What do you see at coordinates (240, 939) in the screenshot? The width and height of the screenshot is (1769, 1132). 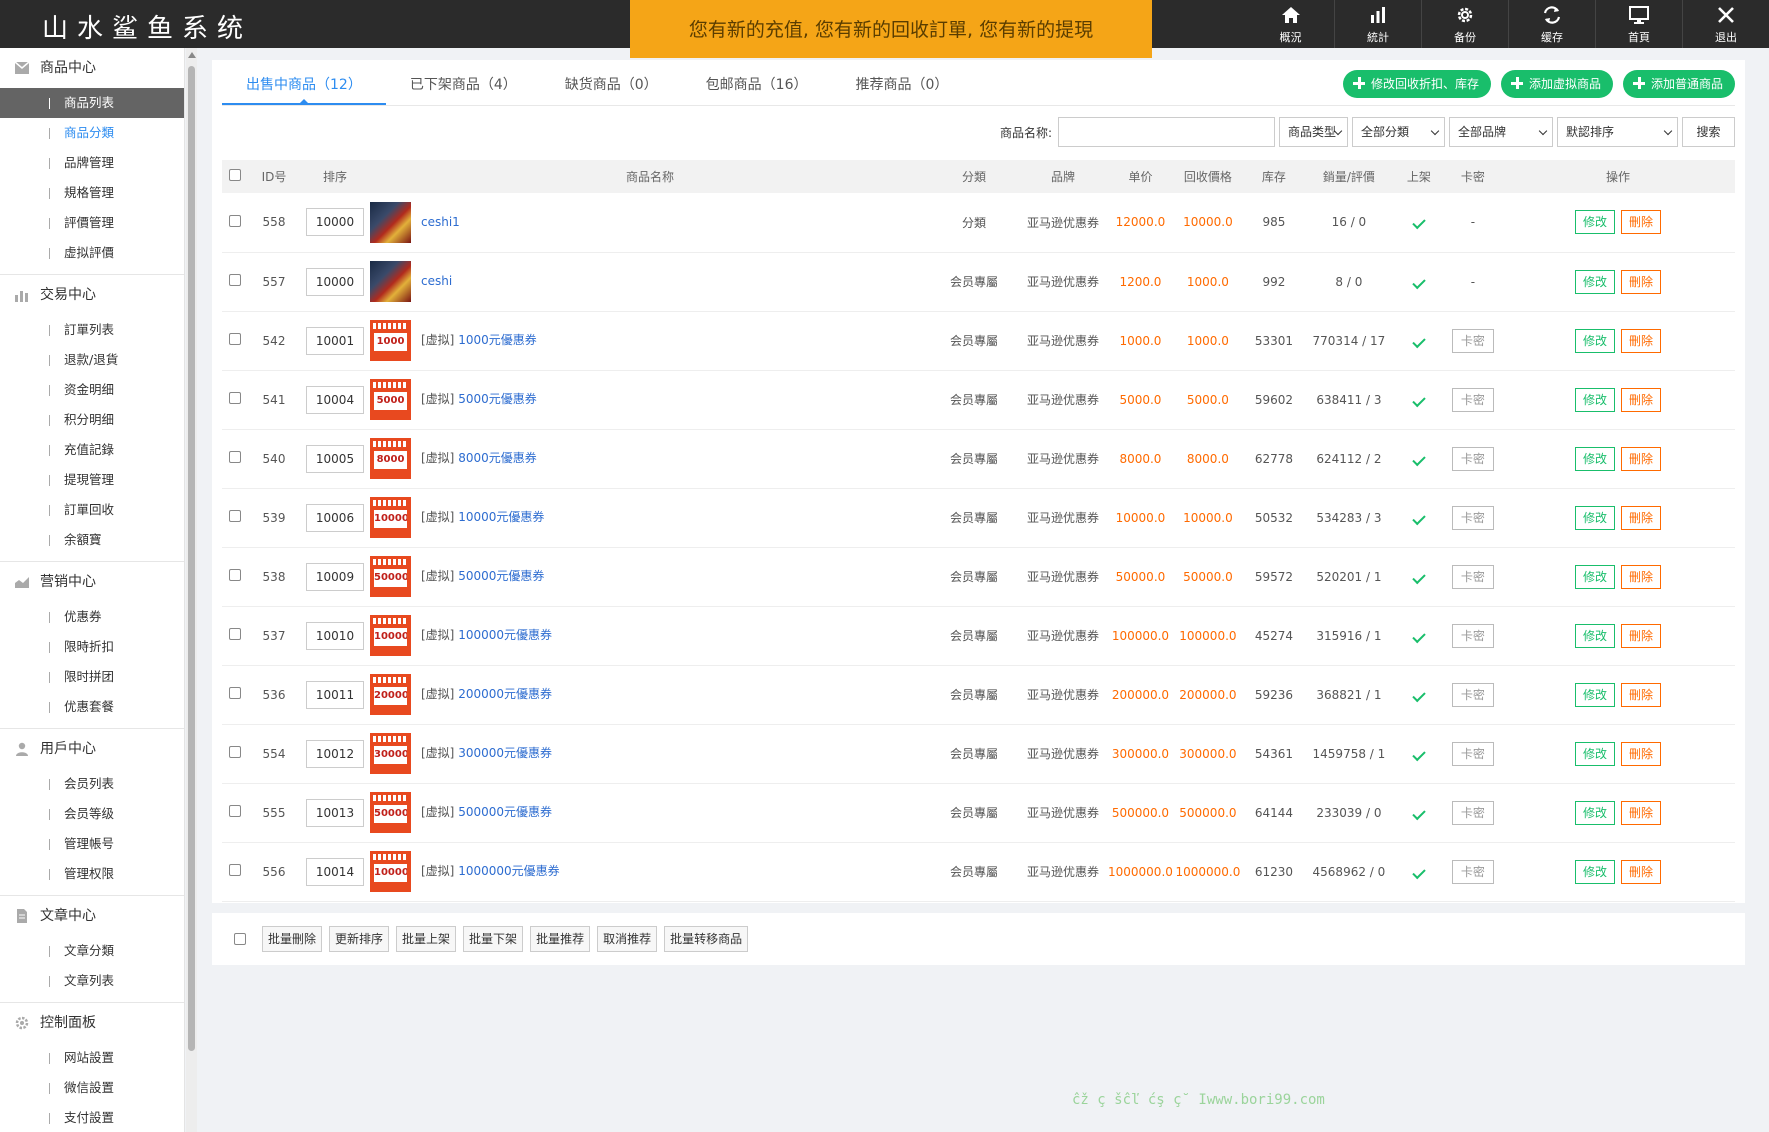 I see `bulk-select-checkbox` at bounding box center [240, 939].